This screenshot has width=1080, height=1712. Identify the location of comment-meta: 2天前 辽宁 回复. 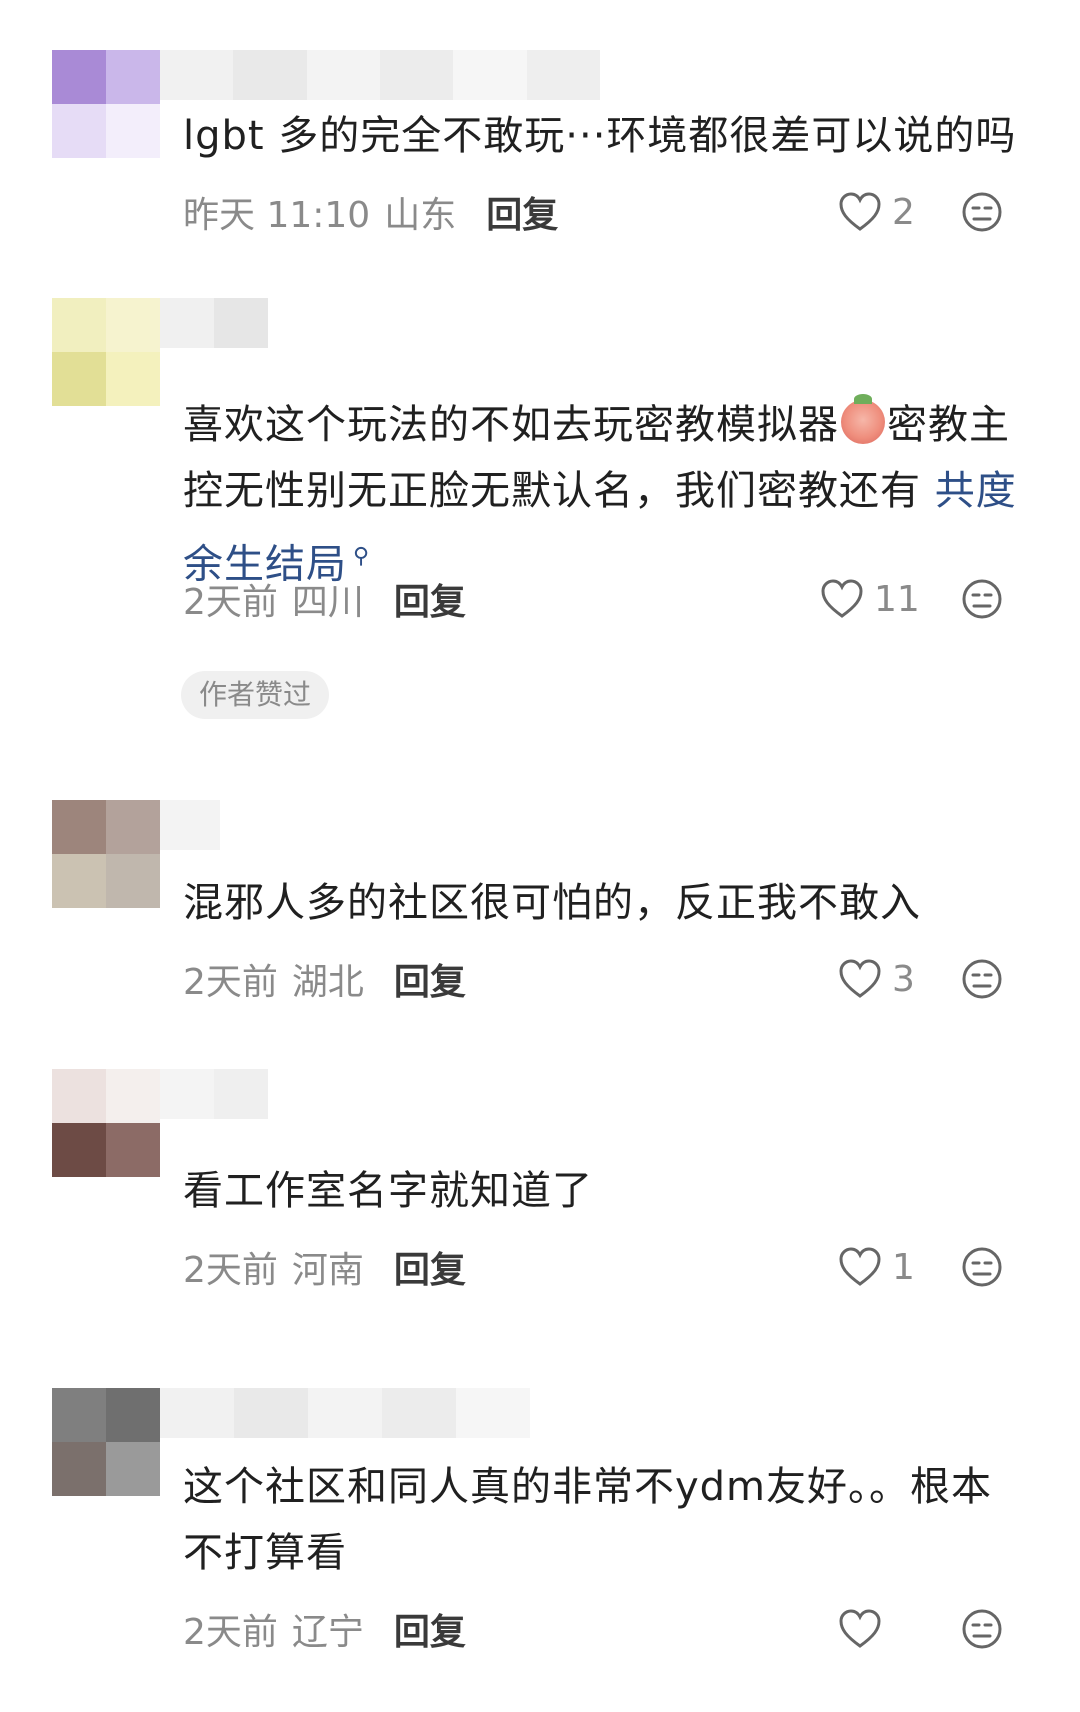
(324, 1629).